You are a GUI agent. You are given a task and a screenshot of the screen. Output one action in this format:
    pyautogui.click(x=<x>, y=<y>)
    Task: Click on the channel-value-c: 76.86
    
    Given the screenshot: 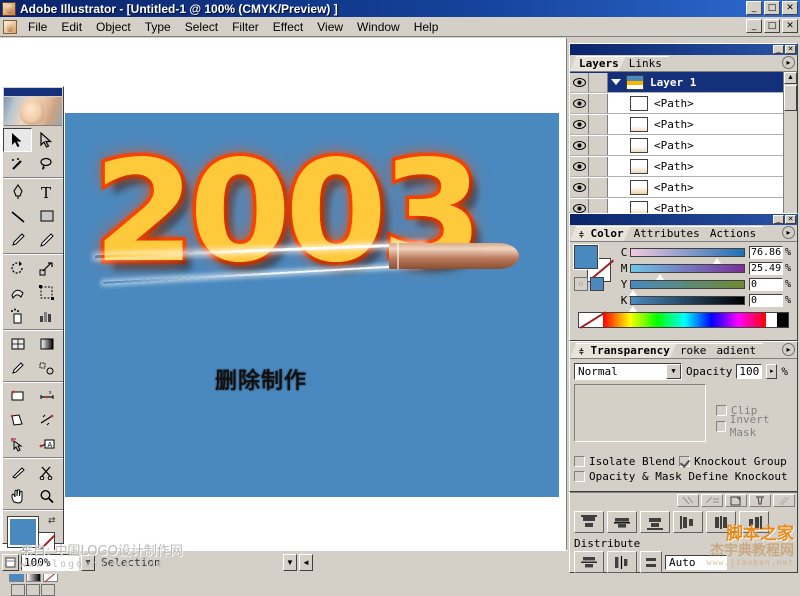 What is the action you would take?
    pyautogui.click(x=766, y=252)
    